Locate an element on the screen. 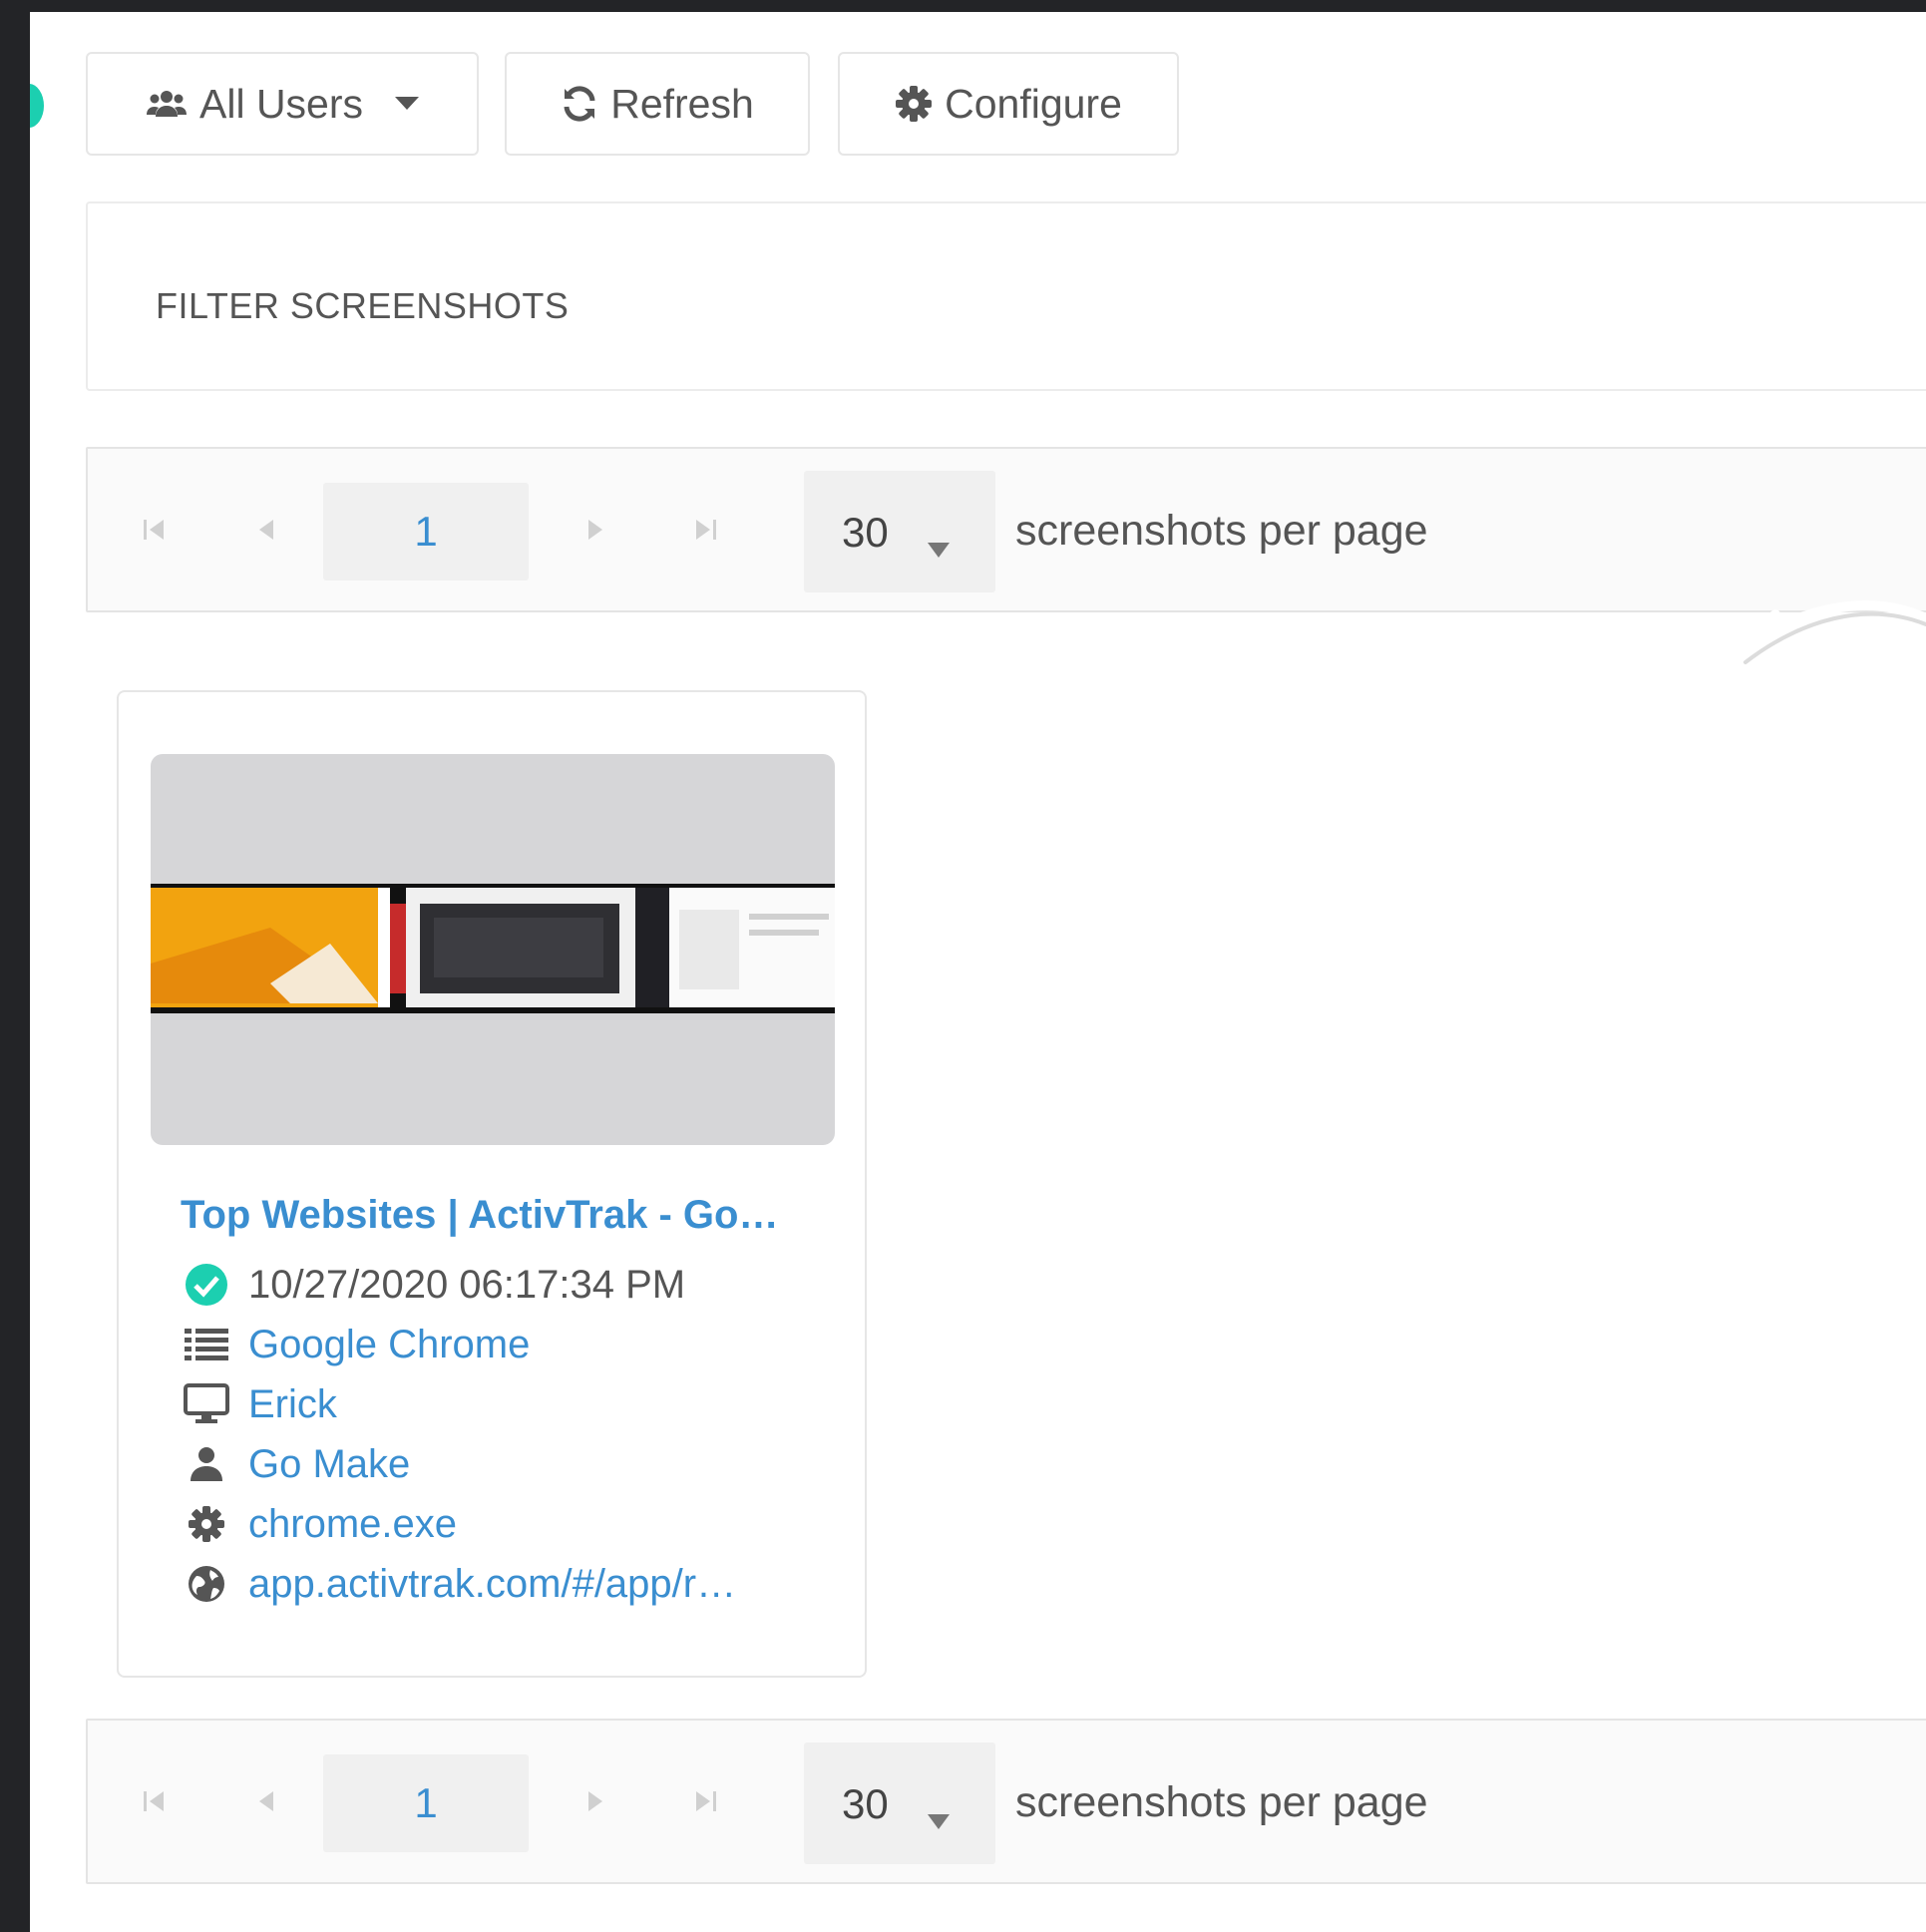 This screenshot has width=1926, height=1932. computer-link: Erick is located at coordinates (292, 1405).